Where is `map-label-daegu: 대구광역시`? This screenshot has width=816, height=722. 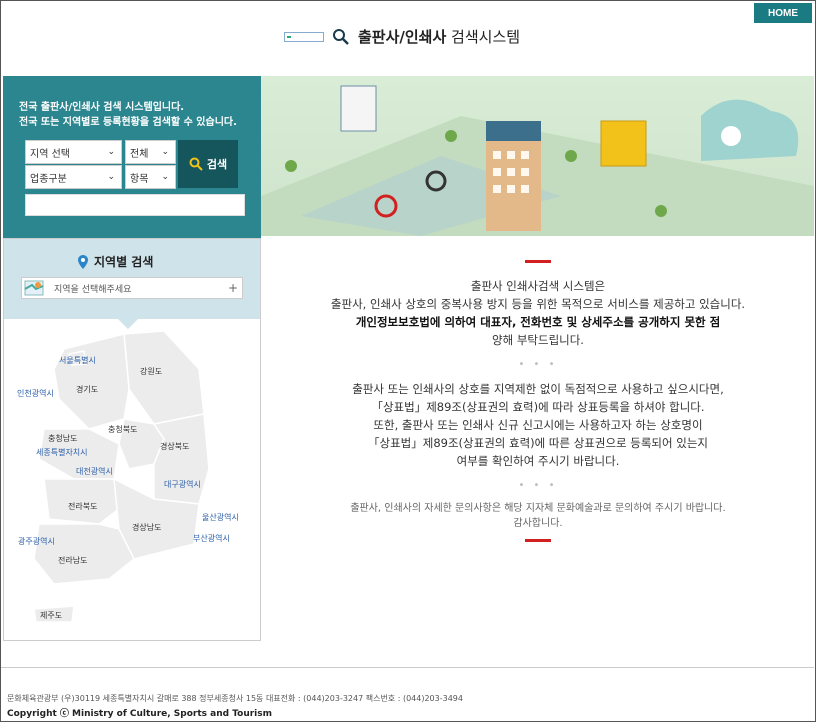 map-label-daegu: 대구광역시 is located at coordinates (182, 484).